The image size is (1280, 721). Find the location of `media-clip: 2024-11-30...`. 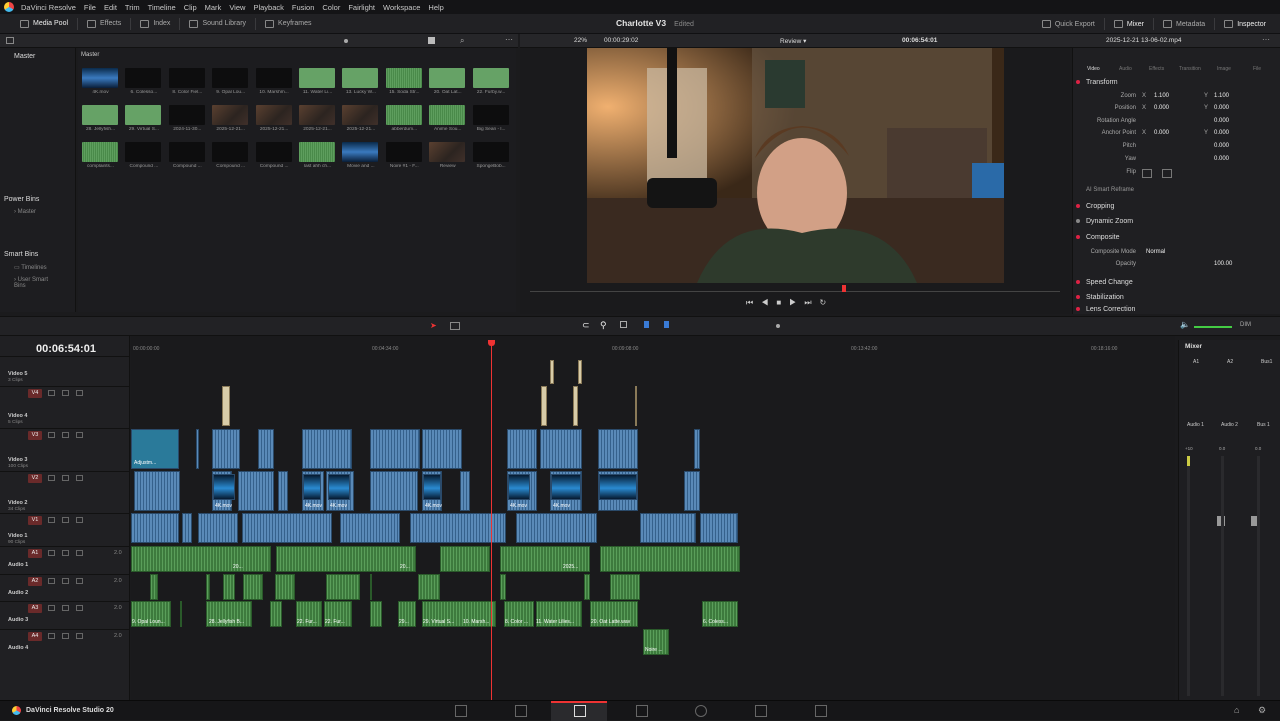

media-clip: 2024-11-30... is located at coordinates (187, 120).